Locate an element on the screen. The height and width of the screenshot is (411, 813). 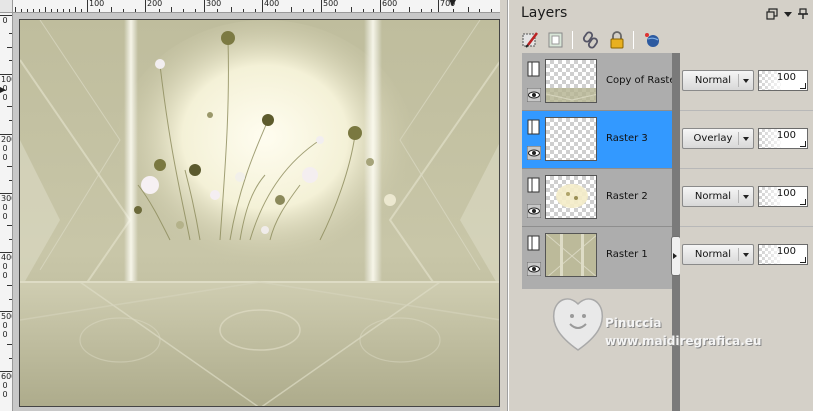
layer-row: Raster 2 is located at coordinates (597, 198).